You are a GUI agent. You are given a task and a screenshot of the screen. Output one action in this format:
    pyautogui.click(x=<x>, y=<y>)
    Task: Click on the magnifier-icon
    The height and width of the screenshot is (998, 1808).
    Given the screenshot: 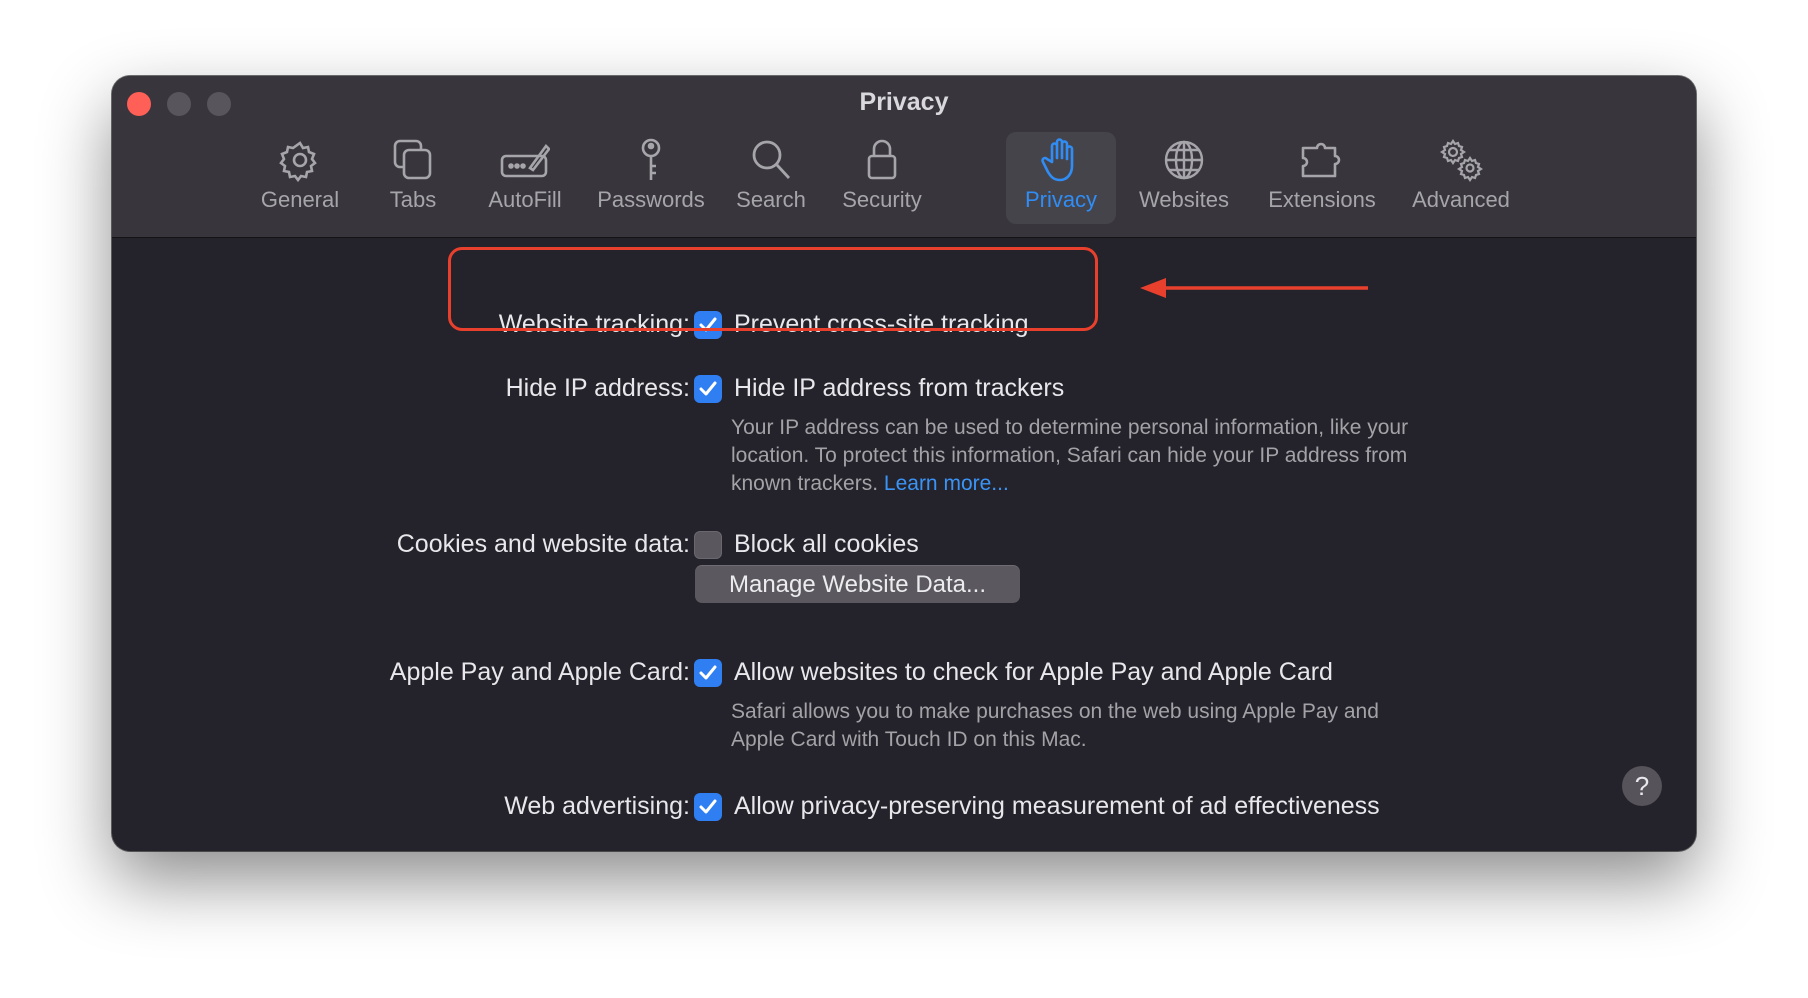 What is the action you would take?
    pyautogui.click(x=771, y=159)
    